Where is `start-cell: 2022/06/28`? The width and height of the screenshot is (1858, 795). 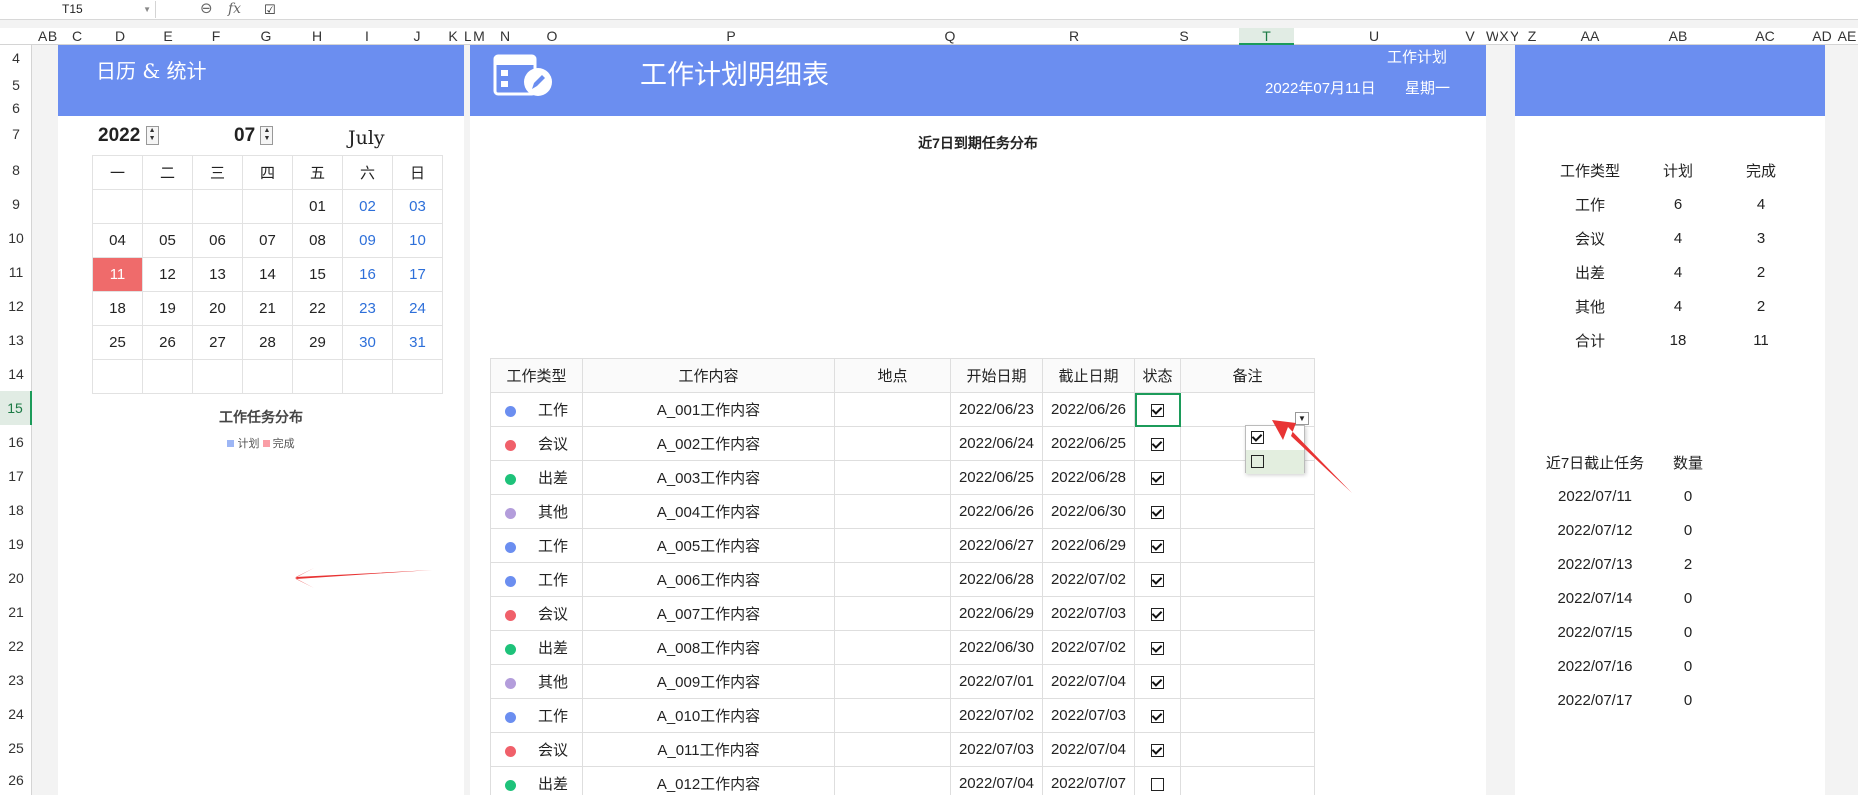 start-cell: 2022/06/28 is located at coordinates (996, 579).